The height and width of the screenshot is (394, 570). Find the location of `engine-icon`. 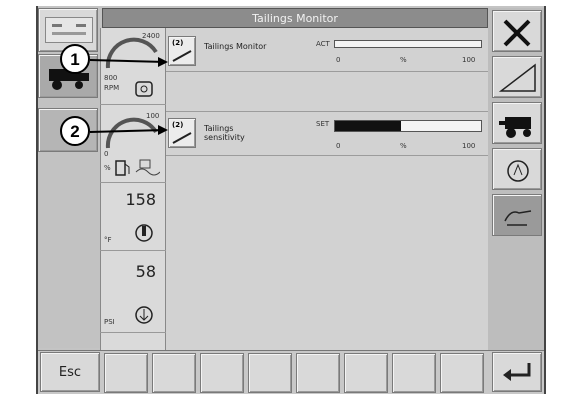

engine-icon is located at coordinates (518, 171).